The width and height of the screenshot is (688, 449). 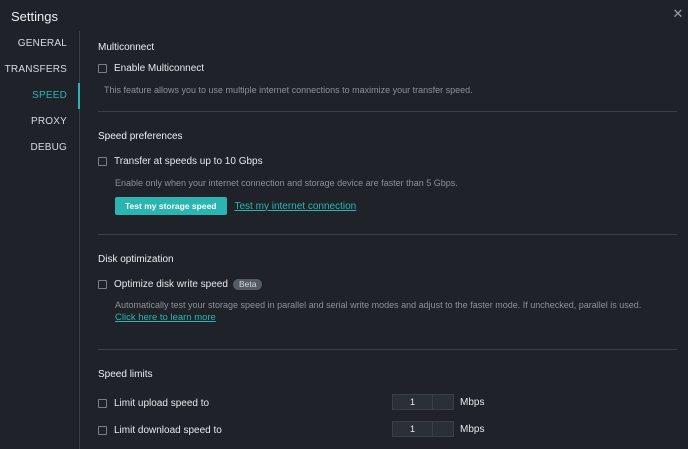 I want to click on download-unit: Mbps, so click(x=472, y=429).